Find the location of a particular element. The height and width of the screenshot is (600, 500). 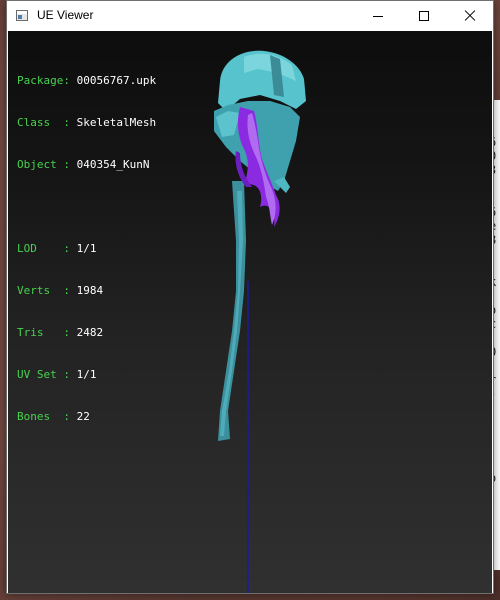

minimize-button is located at coordinates (378, 16).